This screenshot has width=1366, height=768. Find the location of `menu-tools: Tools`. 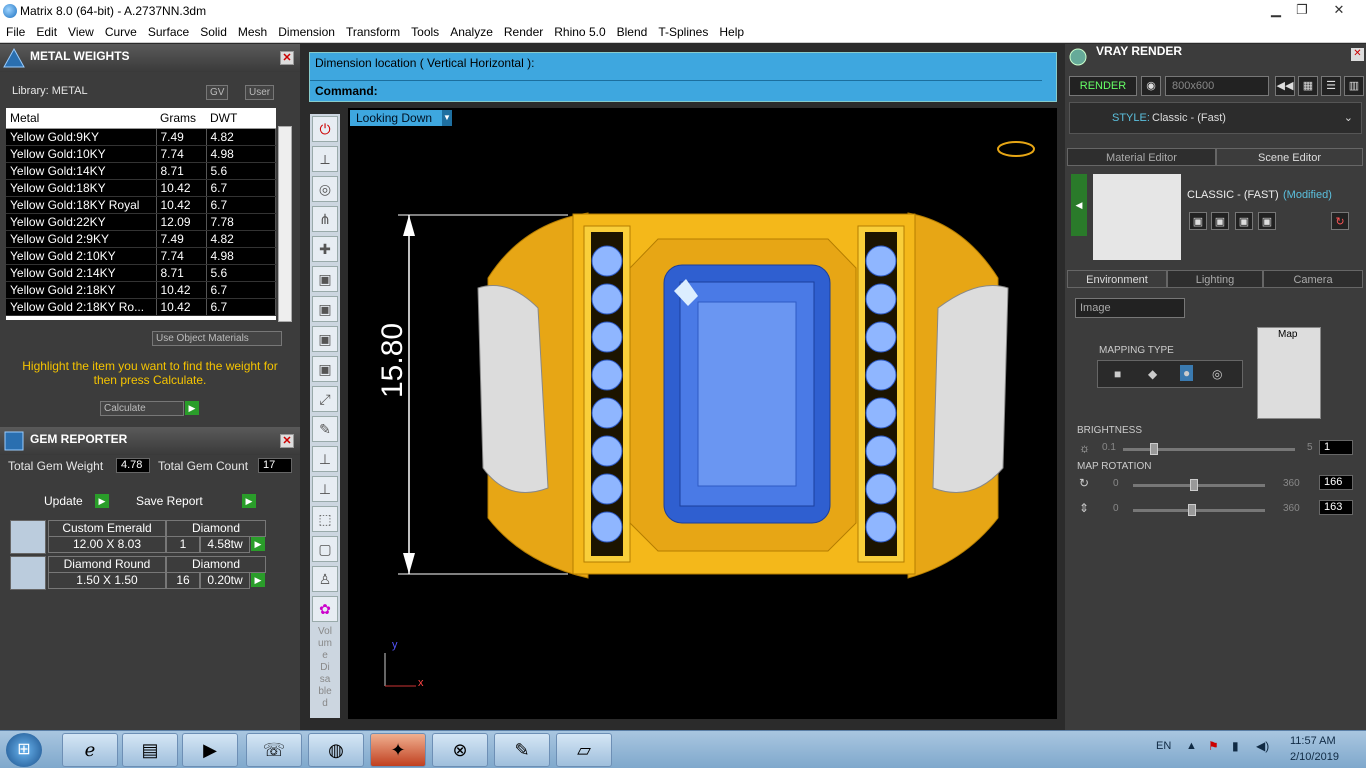

menu-tools: Tools is located at coordinates (425, 32).